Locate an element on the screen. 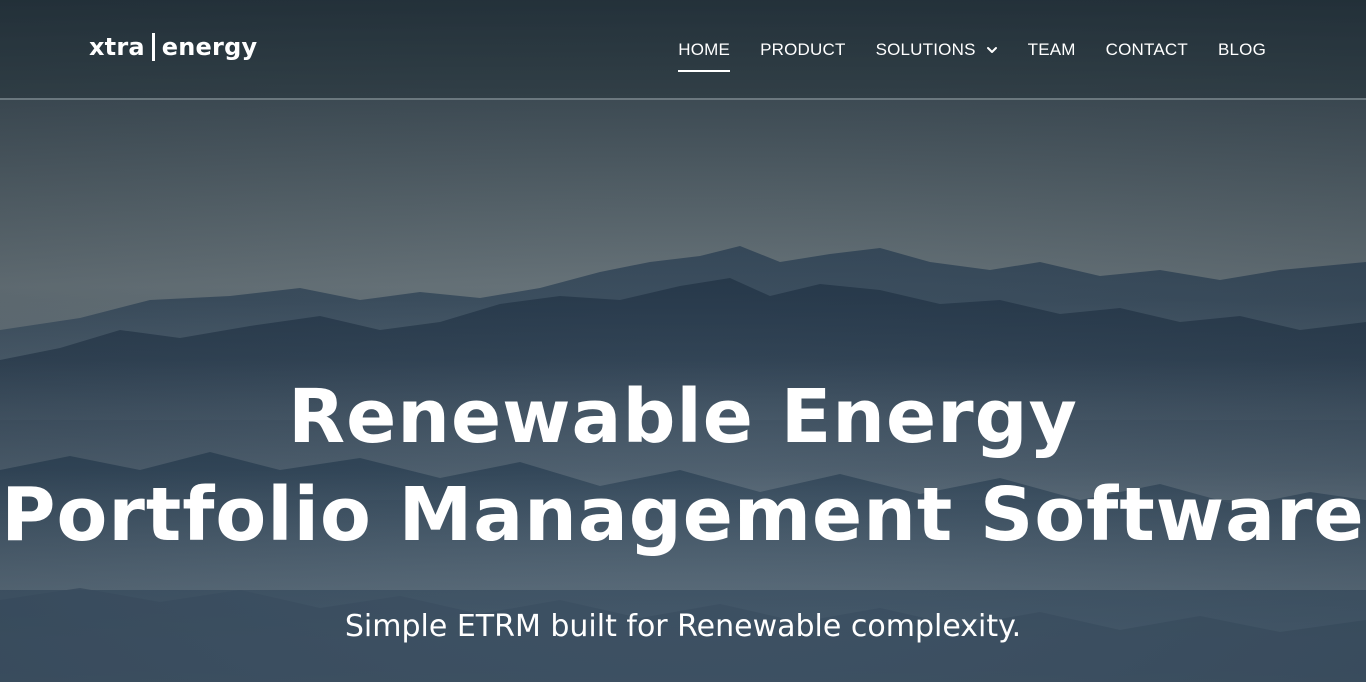 The image size is (1366, 682). nav-item-blog: BLOG is located at coordinates (1242, 50).